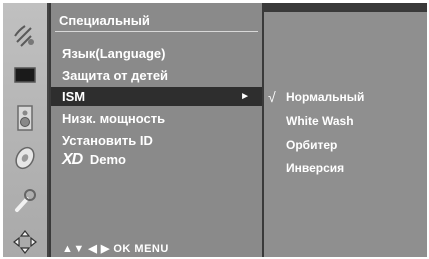 This screenshot has width=429, height=259. What do you see at coordinates (312, 145) in the screenshot?
I see `submenu-item-label: Орбитер` at bounding box center [312, 145].